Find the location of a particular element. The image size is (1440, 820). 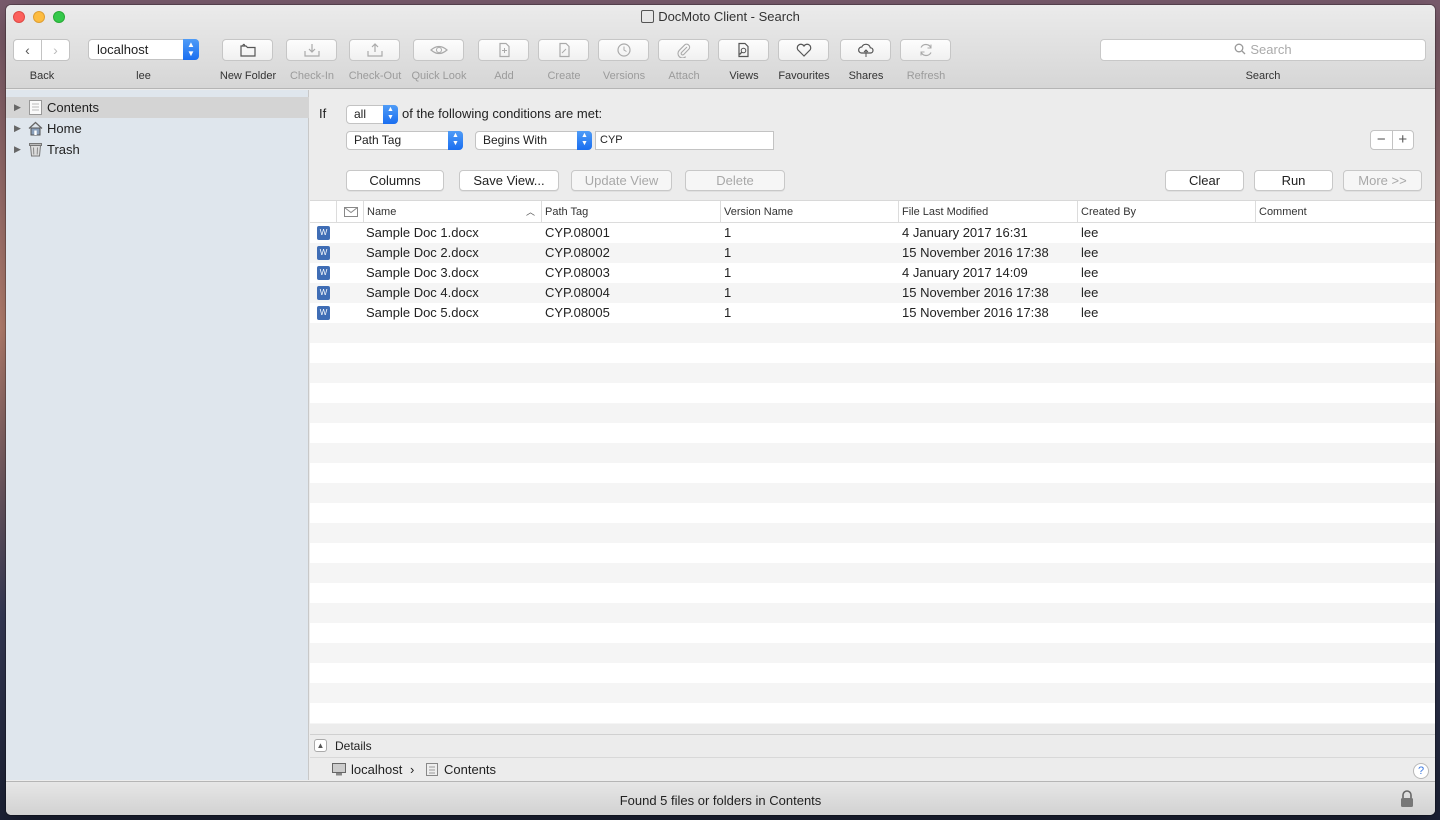

history-icon is located at coordinates (623, 50).